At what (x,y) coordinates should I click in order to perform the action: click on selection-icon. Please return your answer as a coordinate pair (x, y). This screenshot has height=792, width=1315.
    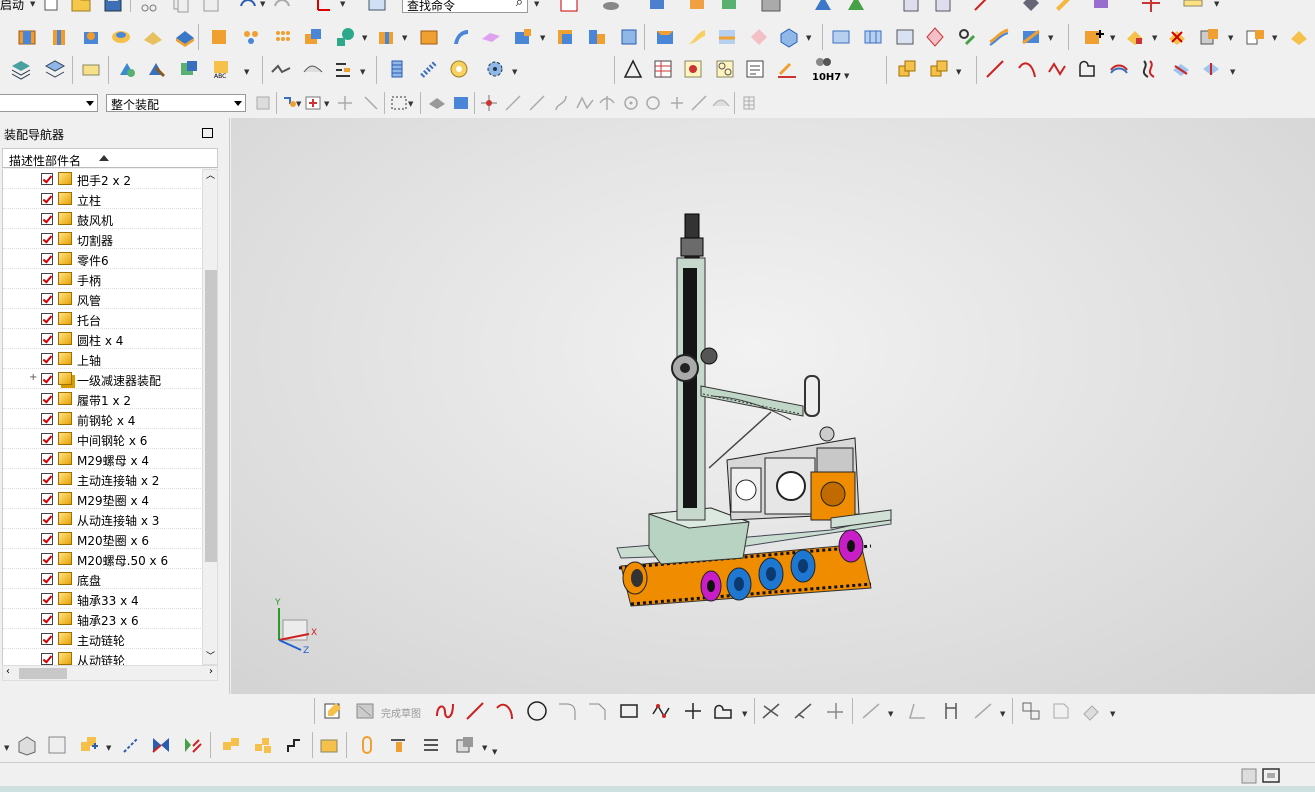
    Looking at the image, I should click on (1249, 776).